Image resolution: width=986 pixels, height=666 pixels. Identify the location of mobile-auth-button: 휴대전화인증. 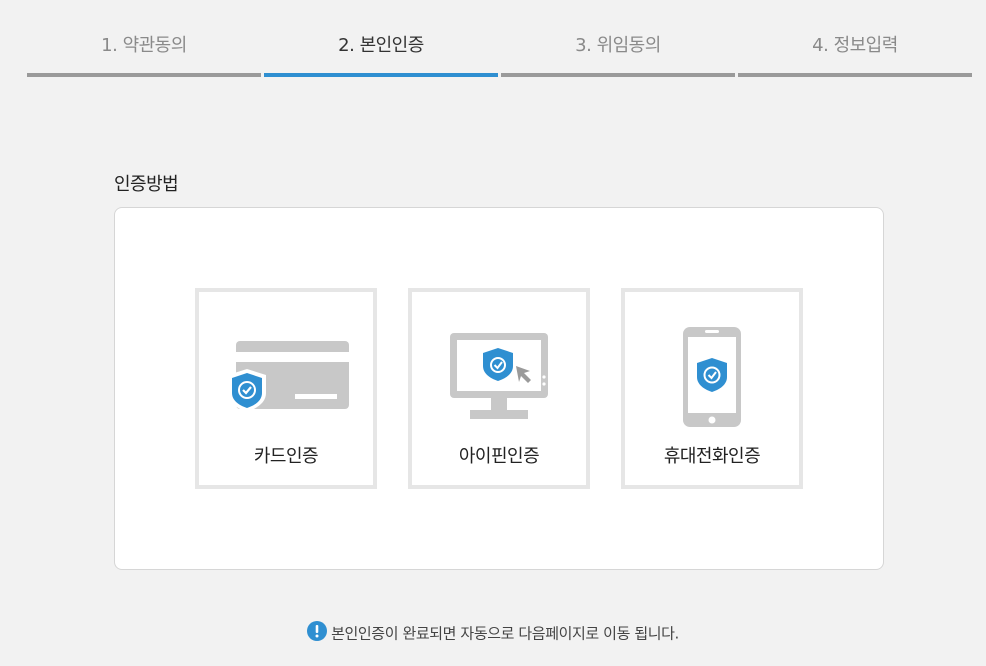
(712, 388).